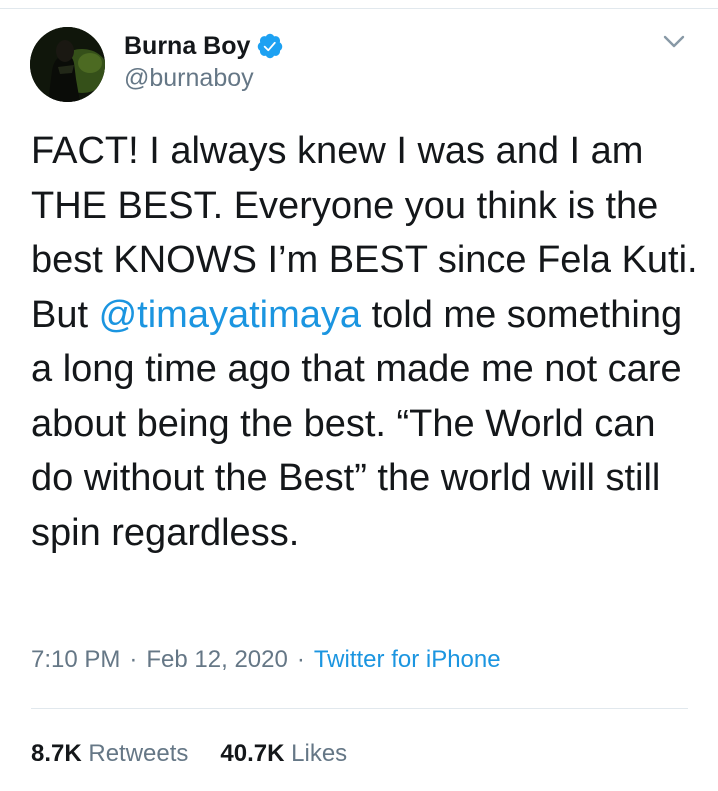 Image resolution: width=718 pixels, height=791 pixels. I want to click on chevron-down-icon, so click(674, 42).